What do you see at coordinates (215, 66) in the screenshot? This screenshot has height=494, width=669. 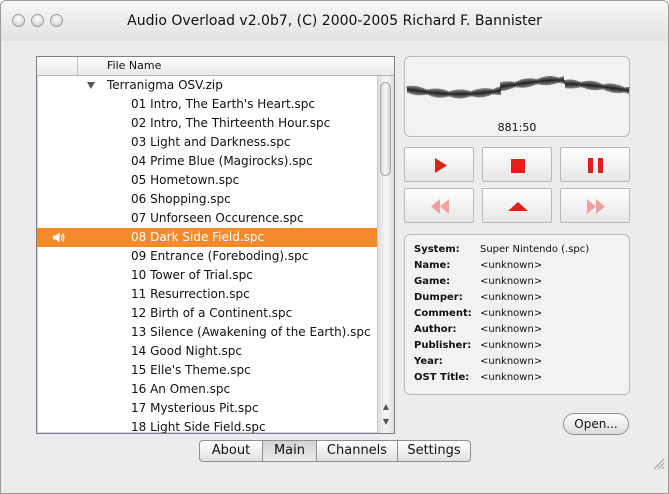 I see `file-list-header: File Name` at bounding box center [215, 66].